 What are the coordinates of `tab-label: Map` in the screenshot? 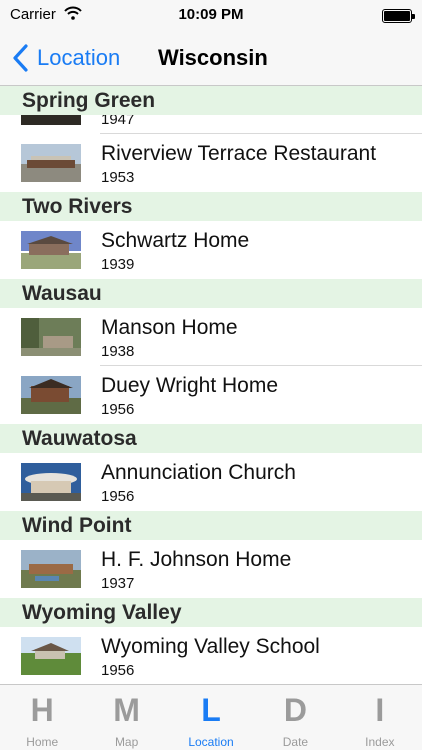 It's located at (126, 742).